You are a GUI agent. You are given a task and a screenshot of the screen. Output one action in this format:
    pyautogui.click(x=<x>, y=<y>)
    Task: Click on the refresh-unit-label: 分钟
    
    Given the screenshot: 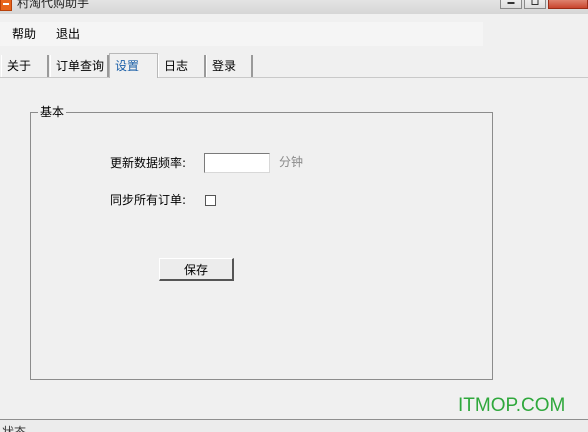 What is the action you would take?
    pyautogui.click(x=291, y=162)
    